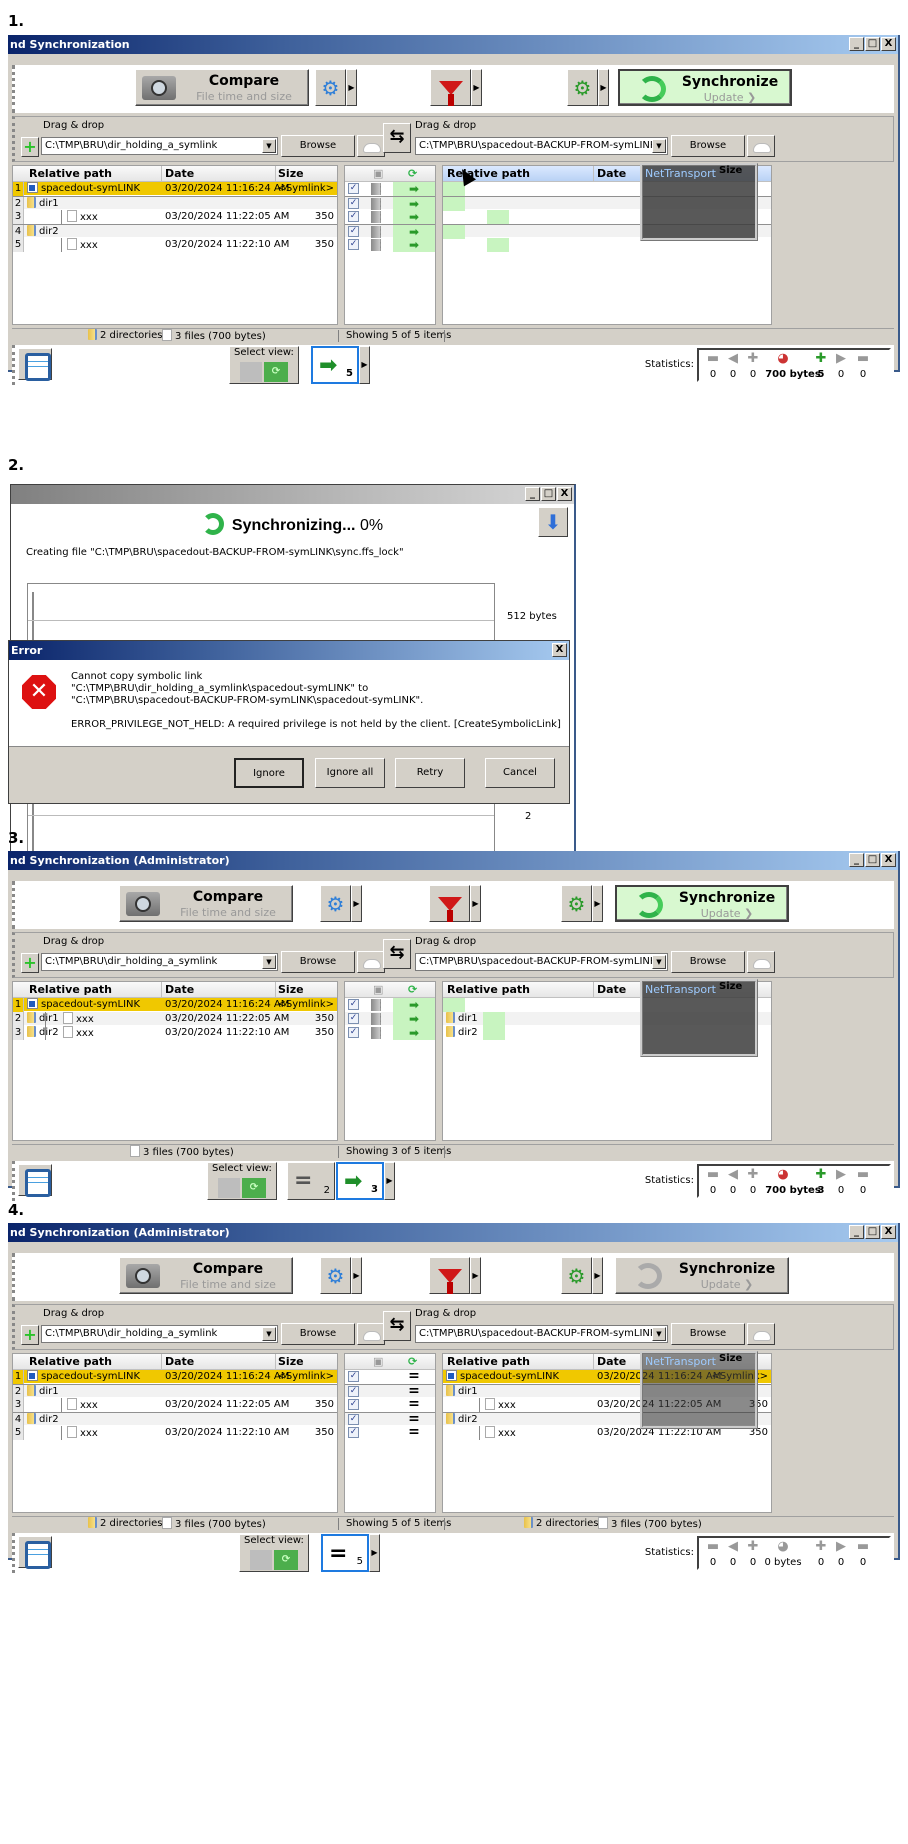 The width and height of the screenshot is (908, 1844). I want to click on table-row: 3 xxx dir2 03/20/2024 11:22:10 AM 350, so click(175, 1033).